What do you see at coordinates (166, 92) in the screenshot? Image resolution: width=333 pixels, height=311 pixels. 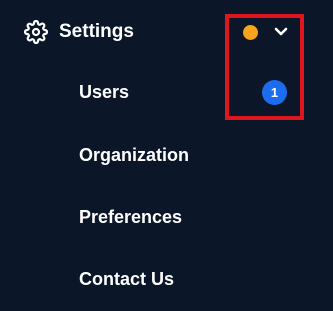 I see `menu-item-users: Users 1` at bounding box center [166, 92].